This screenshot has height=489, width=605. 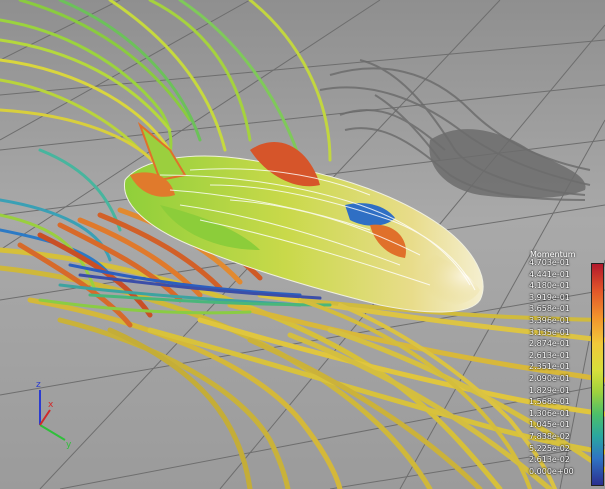 I want to click on legend-tick-label: 3.658e-01, so click(x=549, y=309).